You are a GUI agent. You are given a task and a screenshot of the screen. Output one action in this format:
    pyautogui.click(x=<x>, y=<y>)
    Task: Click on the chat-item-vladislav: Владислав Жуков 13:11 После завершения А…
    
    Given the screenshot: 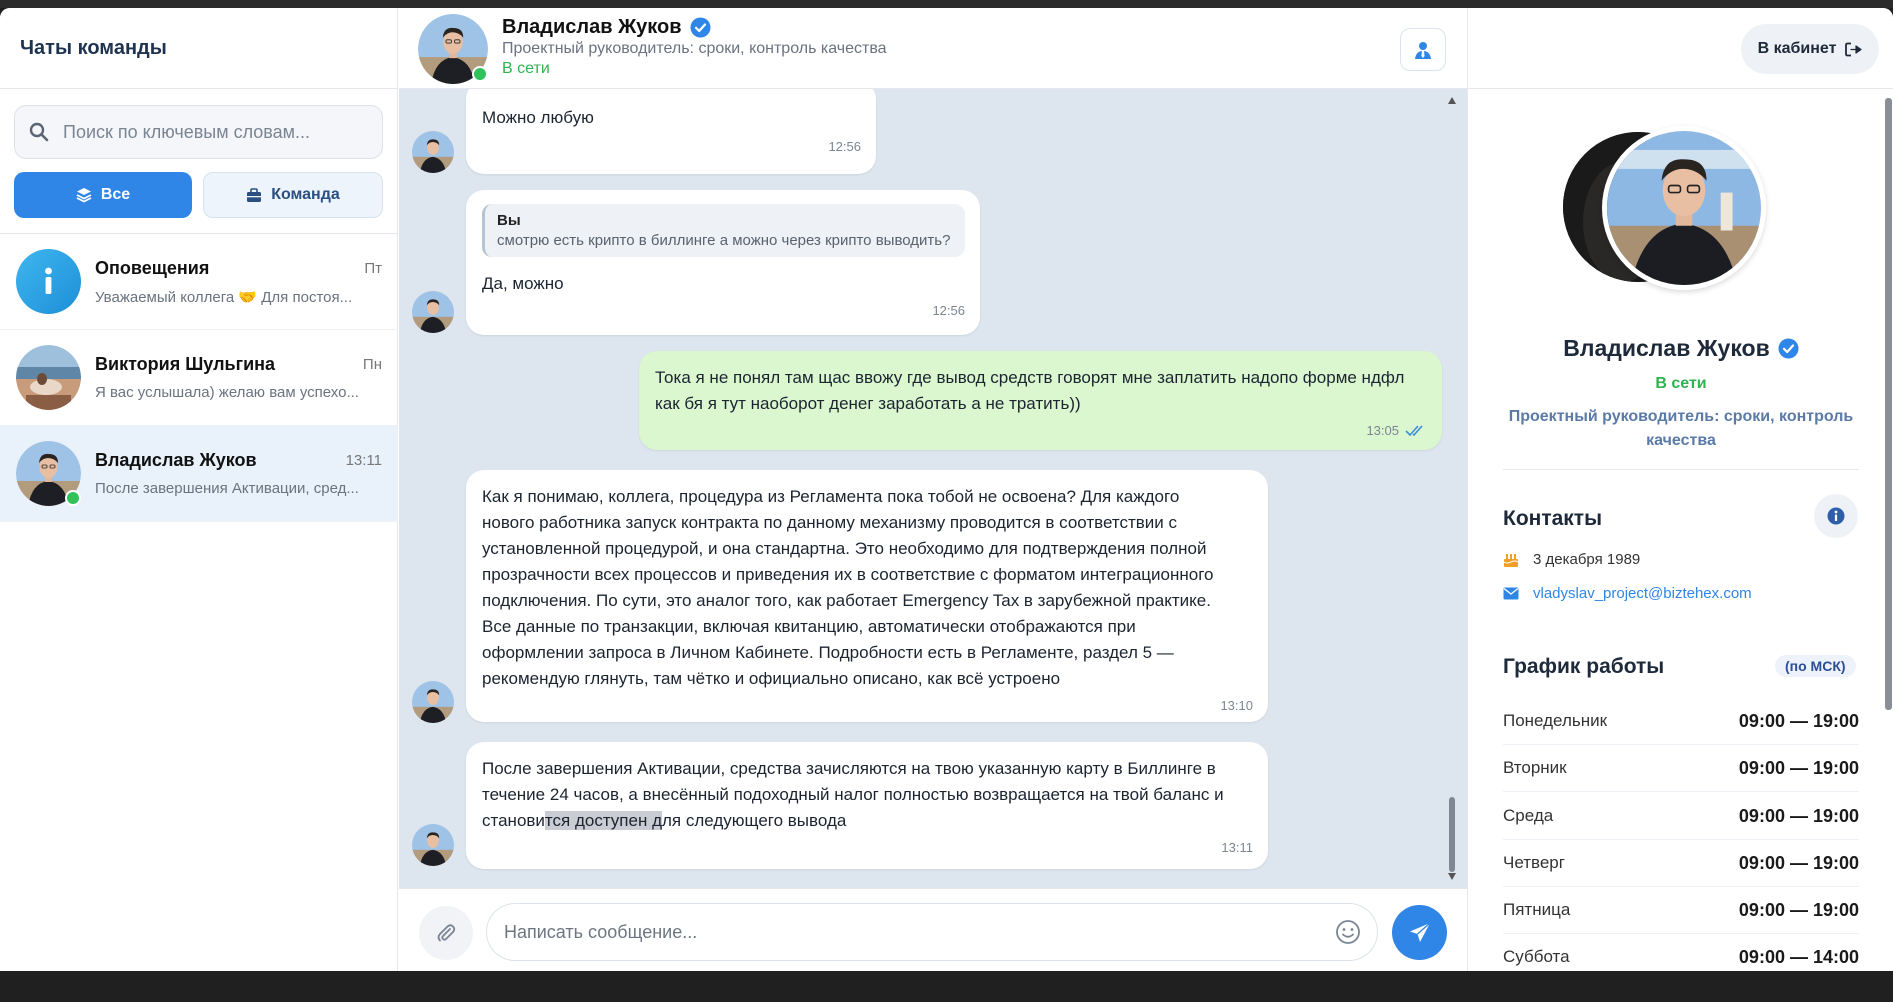 What is the action you would take?
    pyautogui.click(x=199, y=474)
    